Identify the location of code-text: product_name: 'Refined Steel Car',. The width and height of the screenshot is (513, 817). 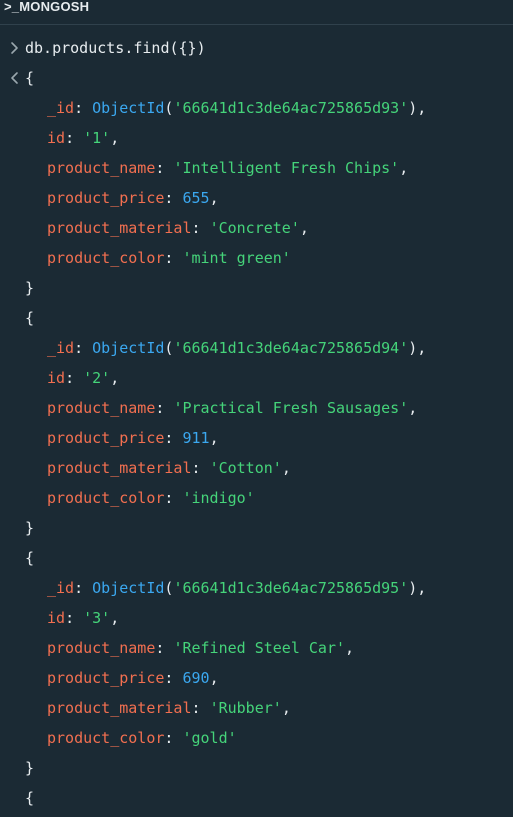
(200, 648).